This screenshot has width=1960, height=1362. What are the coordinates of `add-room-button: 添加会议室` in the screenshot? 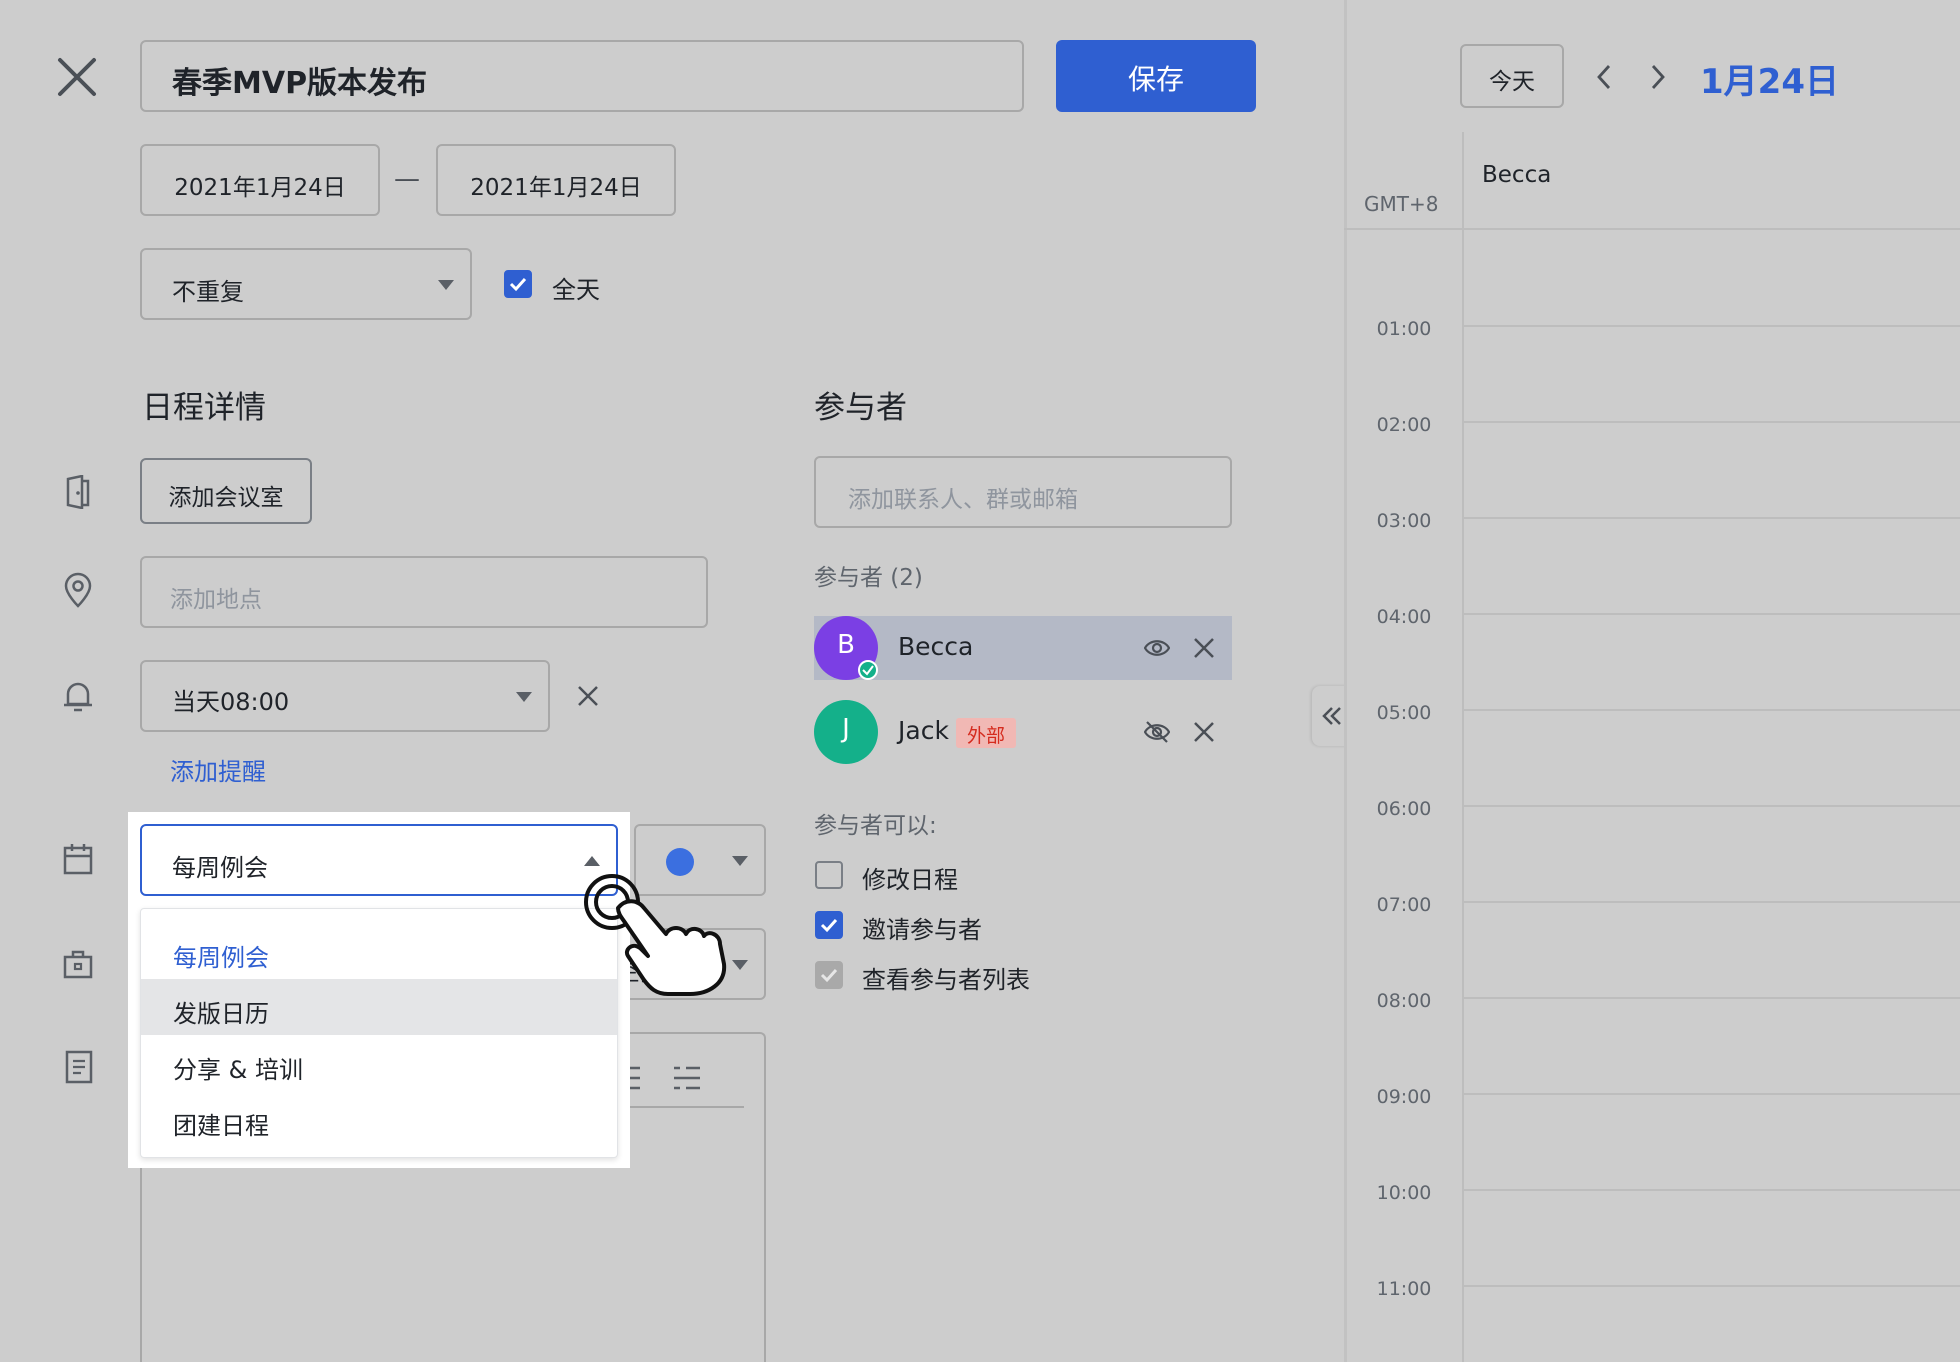 It's located at (226, 491).